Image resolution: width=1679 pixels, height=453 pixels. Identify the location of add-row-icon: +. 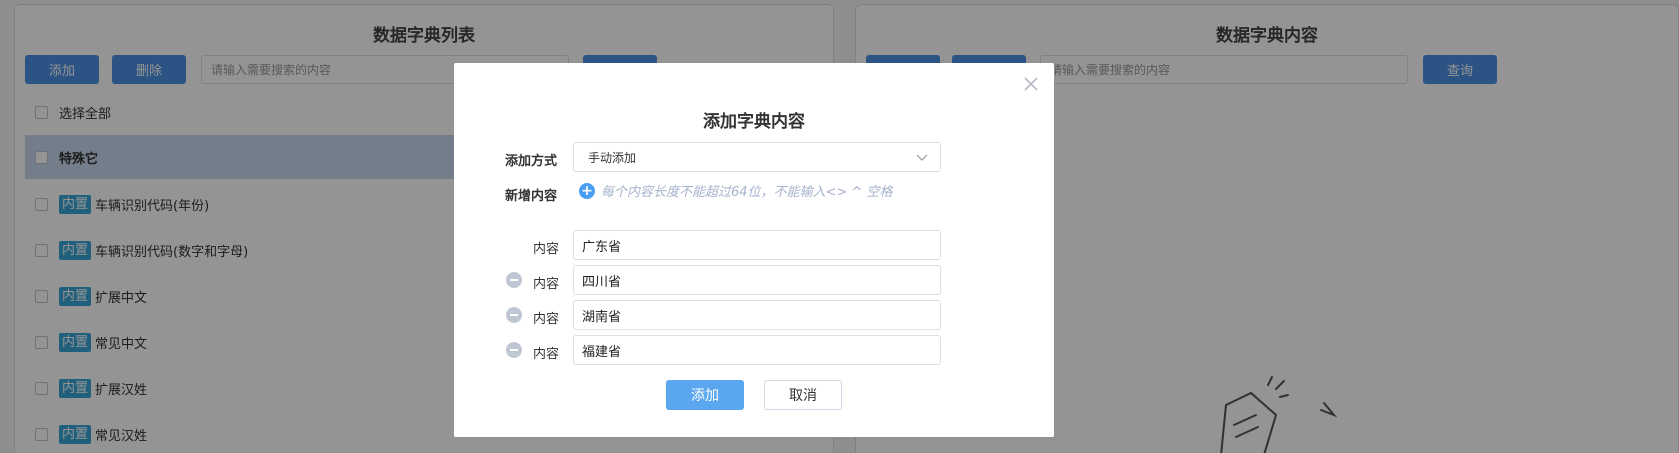
(587, 190).